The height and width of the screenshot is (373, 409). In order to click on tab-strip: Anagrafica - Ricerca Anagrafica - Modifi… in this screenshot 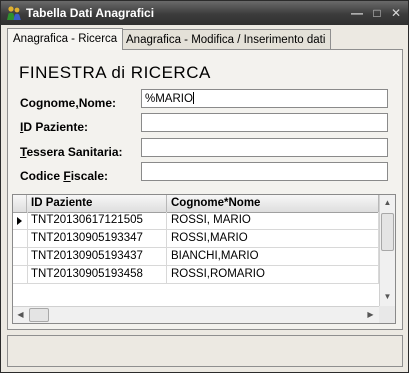, I will do `click(205, 39)`.